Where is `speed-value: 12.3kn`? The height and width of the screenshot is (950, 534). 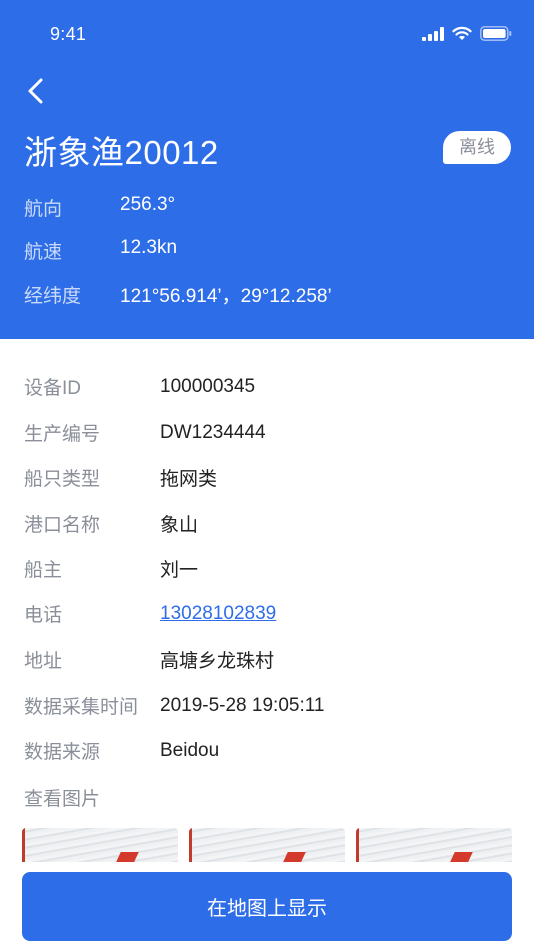 speed-value: 12.3kn is located at coordinates (149, 247).